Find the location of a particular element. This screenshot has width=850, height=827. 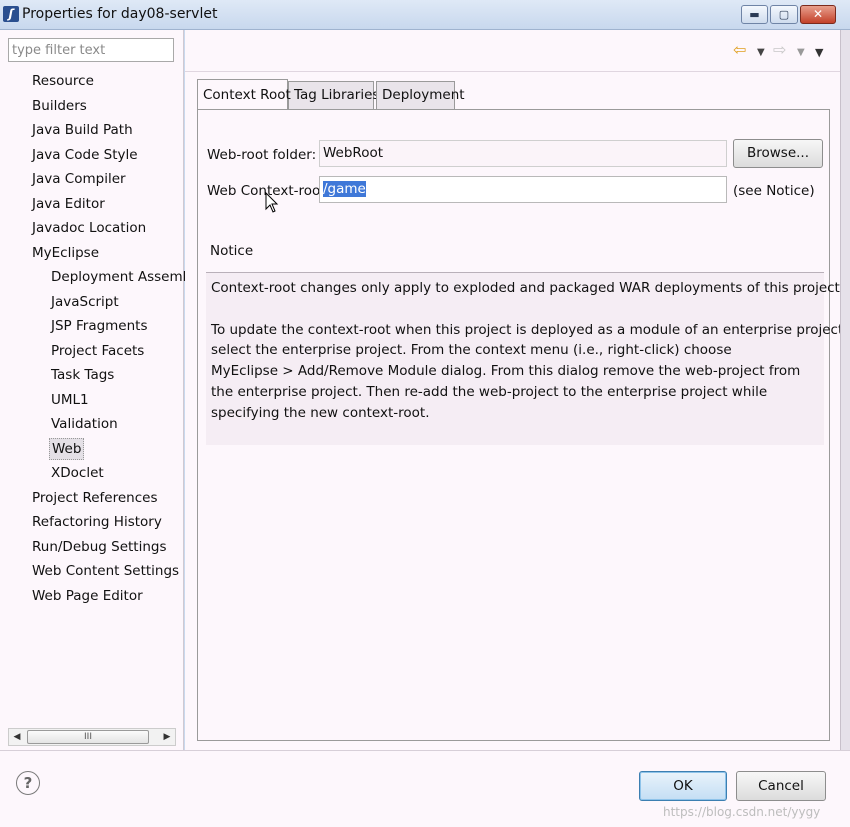

window-edge is located at coordinates (845, 390).